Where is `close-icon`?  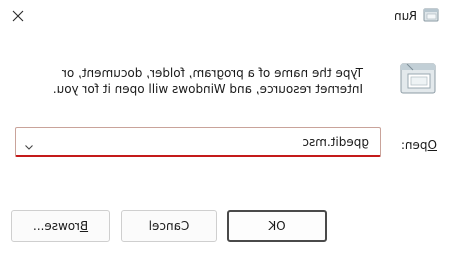 close-icon is located at coordinates (19, 16).